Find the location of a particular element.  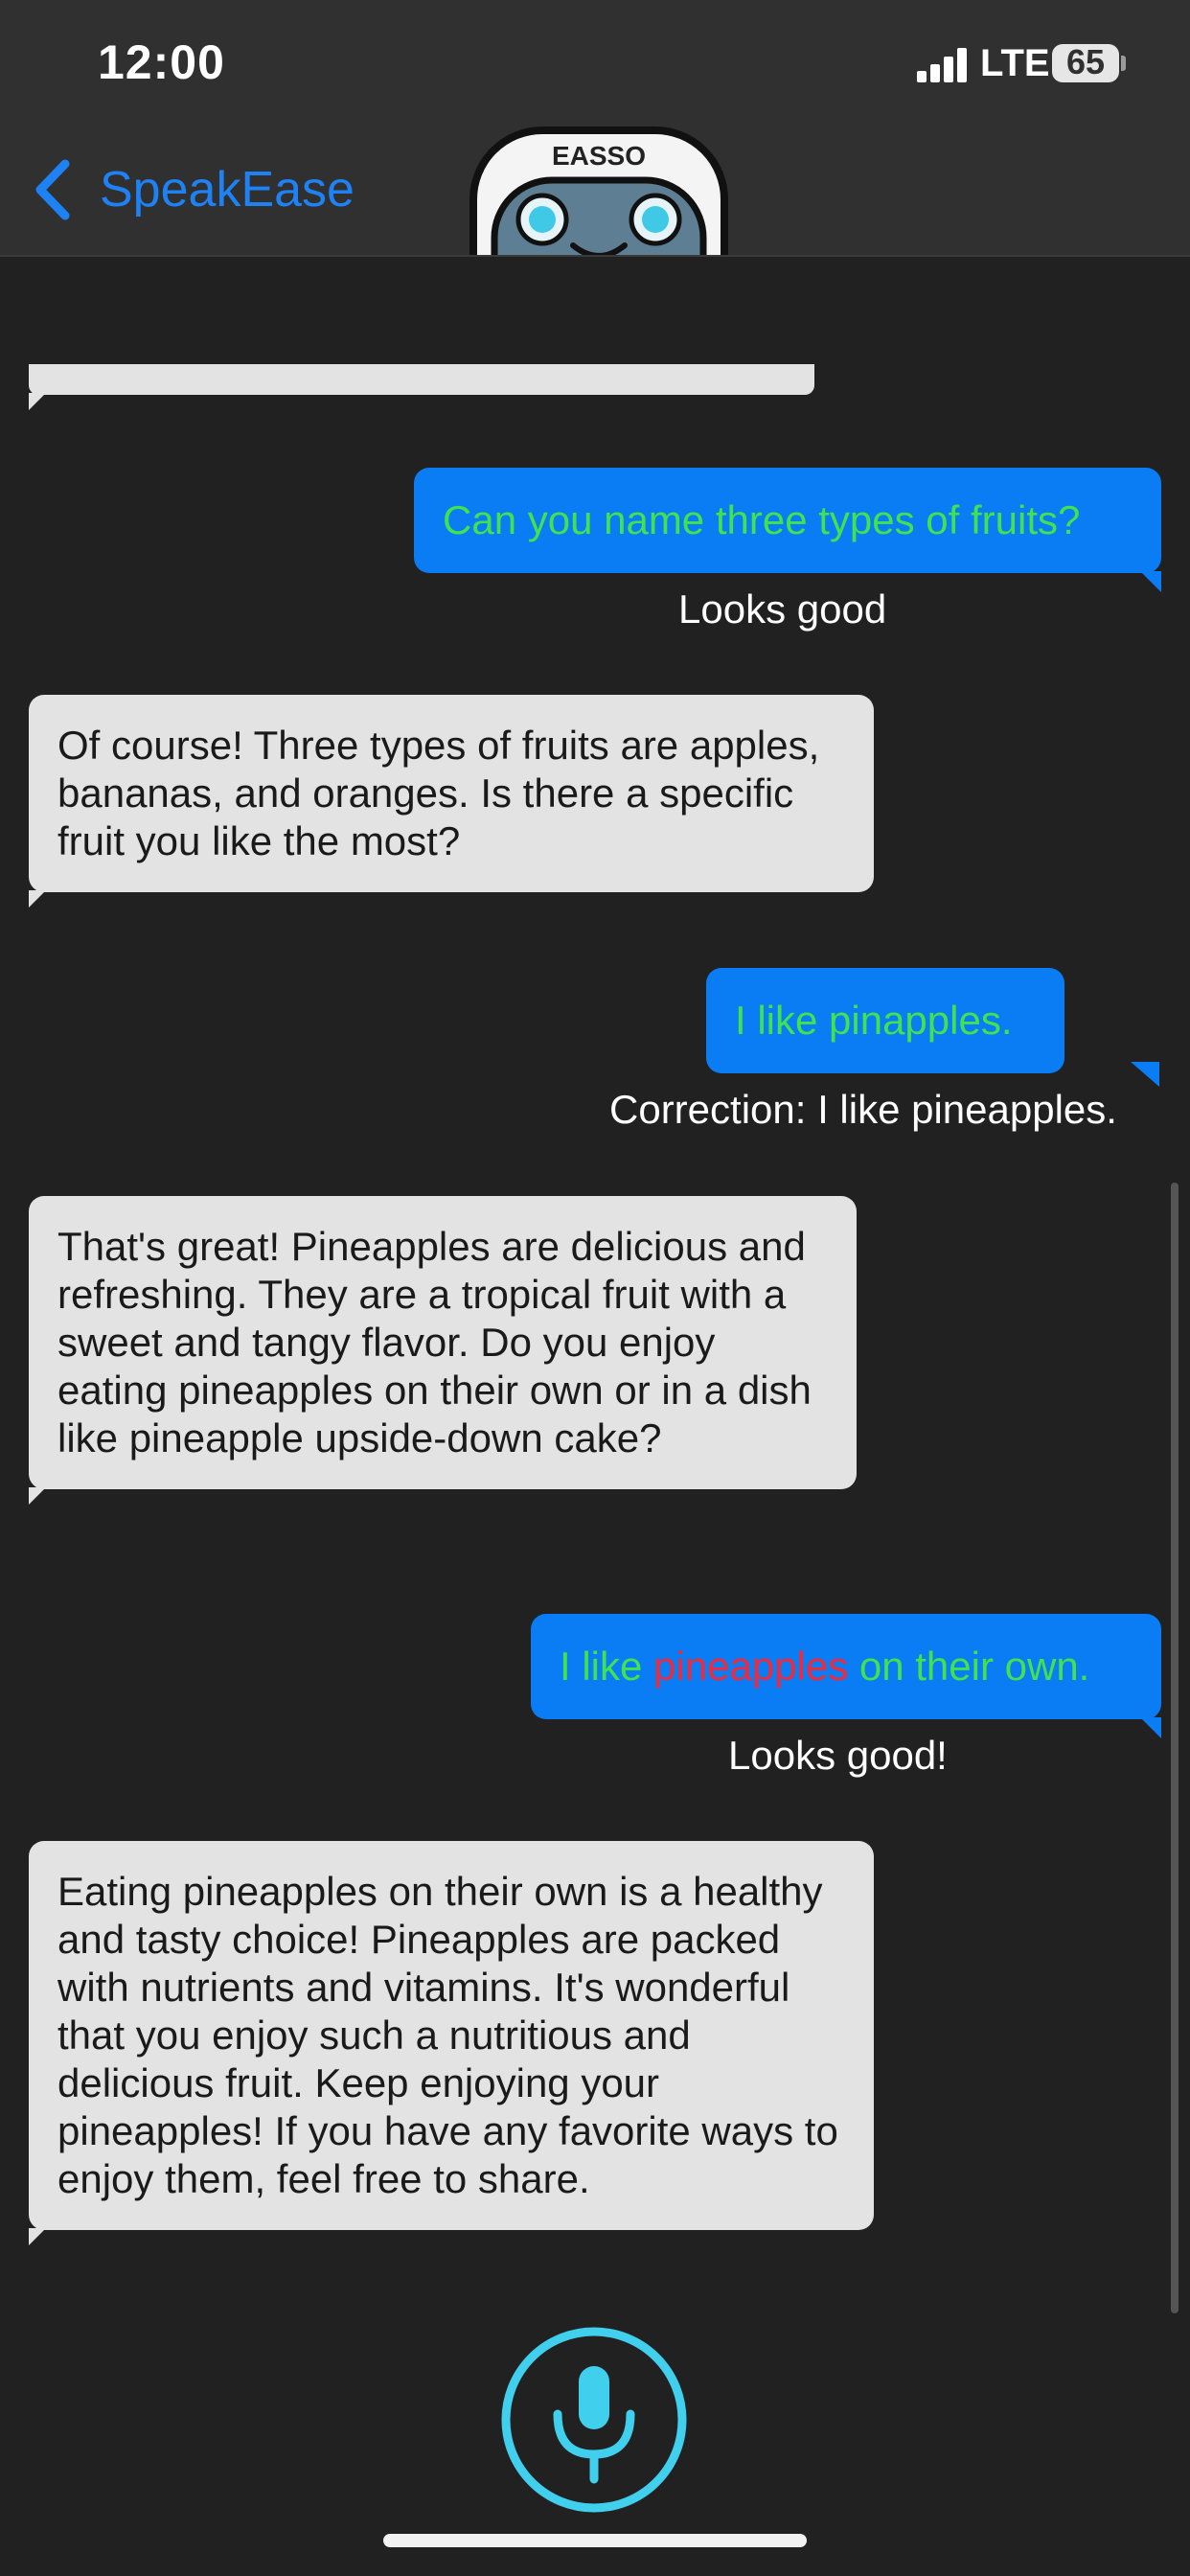

battery-cap is located at coordinates (1124, 63).